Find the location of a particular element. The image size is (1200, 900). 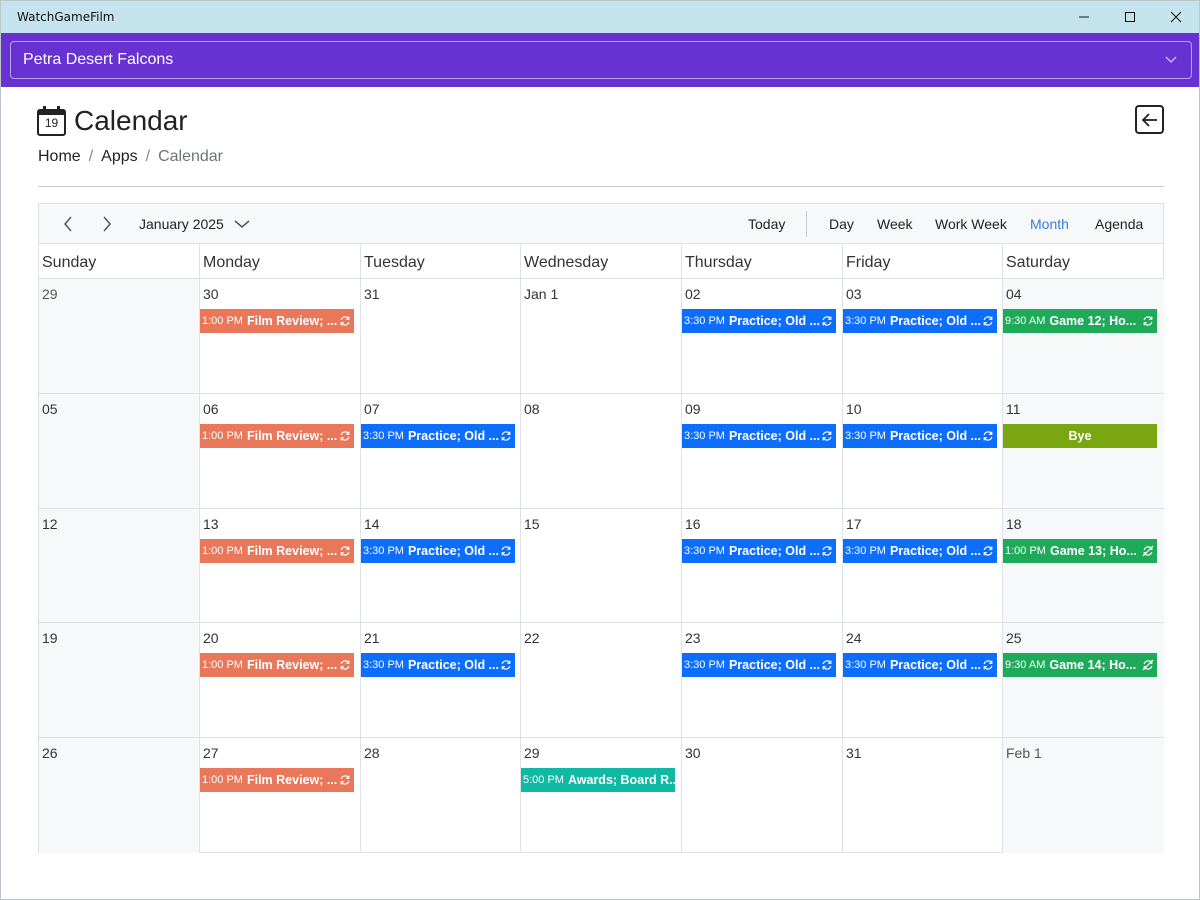

day-cell: 15 is located at coordinates (601, 566).